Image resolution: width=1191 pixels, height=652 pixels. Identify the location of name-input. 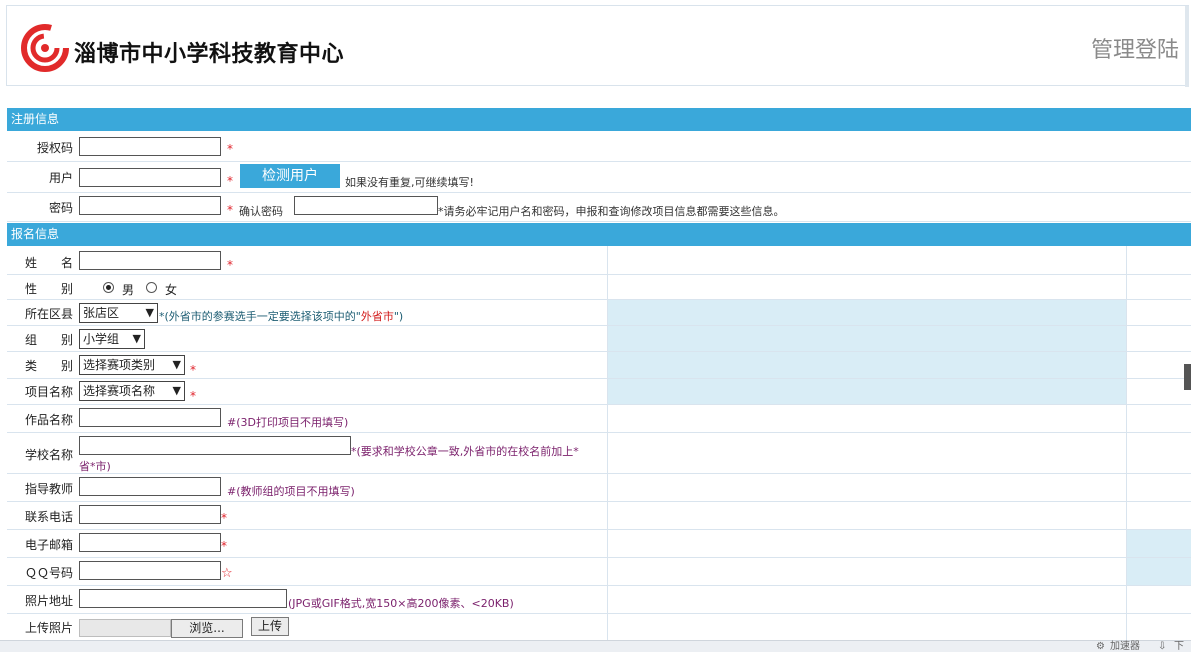
(150, 260).